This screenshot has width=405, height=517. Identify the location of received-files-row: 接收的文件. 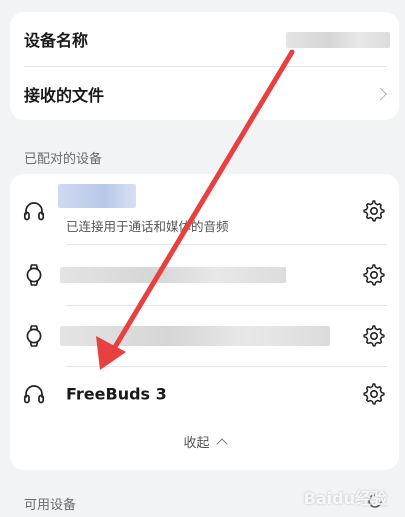
(204, 94).